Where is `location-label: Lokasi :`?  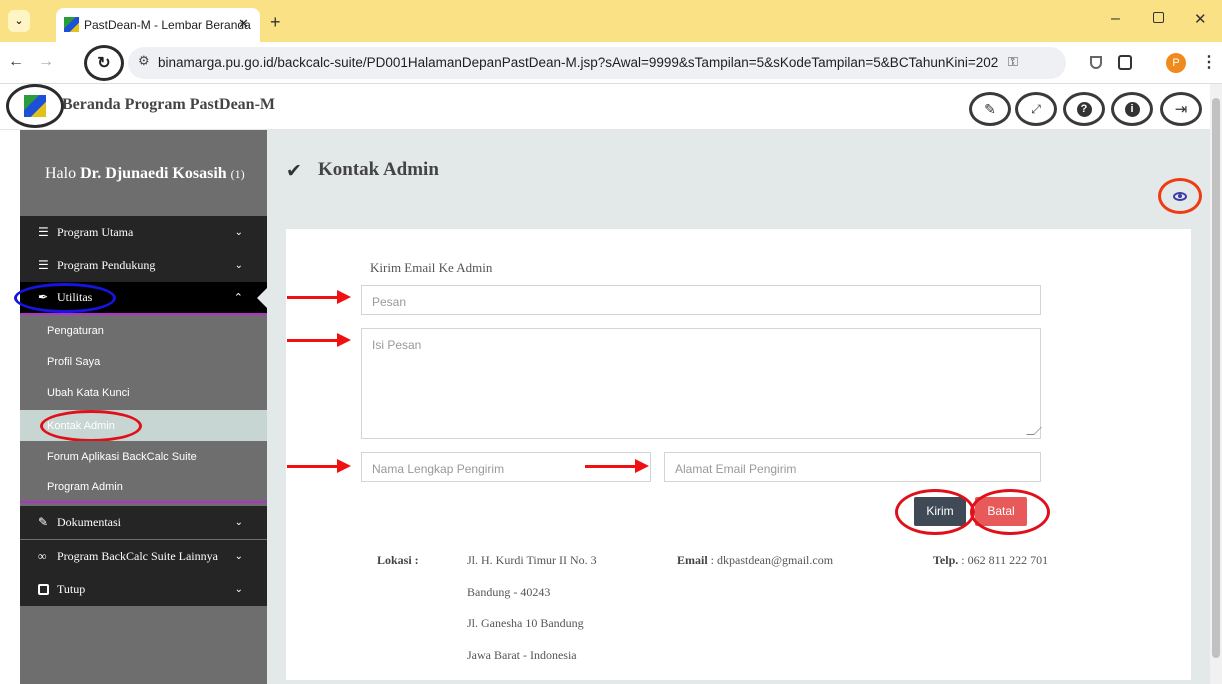
location-label: Lokasi : is located at coordinates (398, 560).